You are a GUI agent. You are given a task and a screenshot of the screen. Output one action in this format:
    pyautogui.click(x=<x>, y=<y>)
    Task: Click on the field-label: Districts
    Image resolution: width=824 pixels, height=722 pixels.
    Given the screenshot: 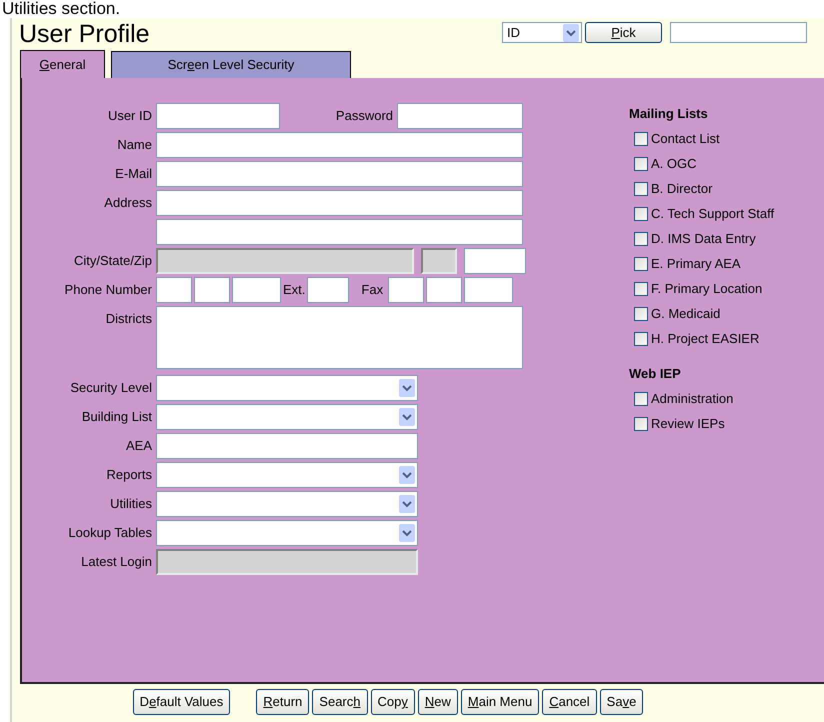 What is the action you would take?
    pyautogui.click(x=129, y=319)
    